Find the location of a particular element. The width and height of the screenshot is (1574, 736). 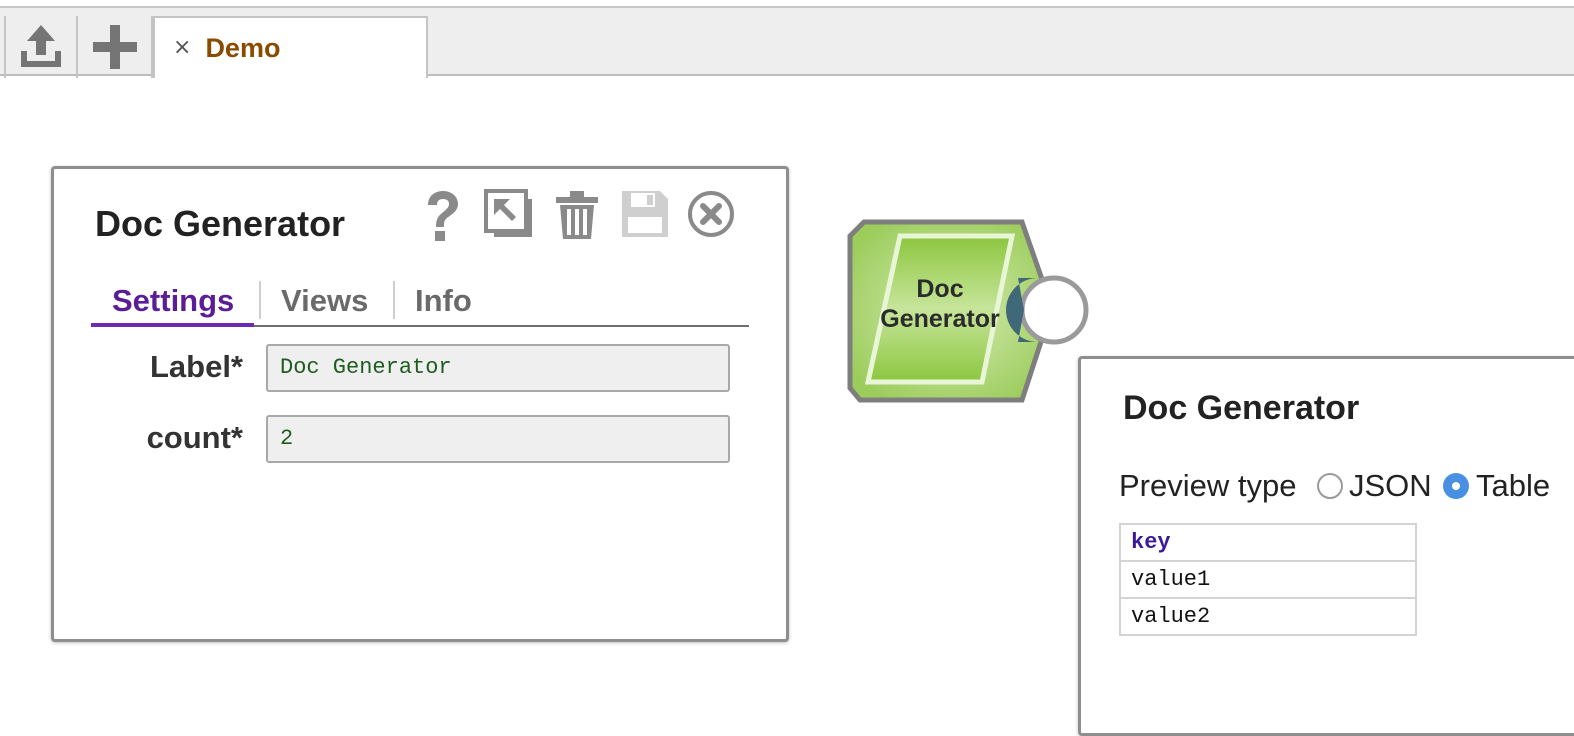

tab-label: Demo is located at coordinates (243, 47).